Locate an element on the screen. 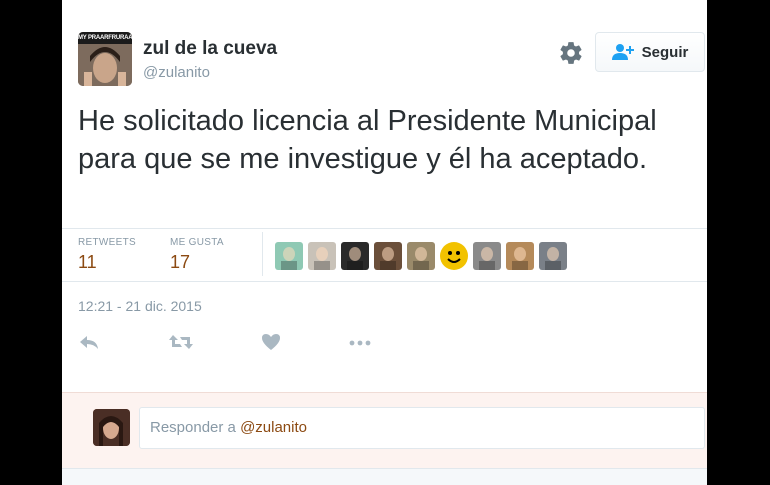 This screenshot has height=485, width=770. more-icon is located at coordinates (360, 344).